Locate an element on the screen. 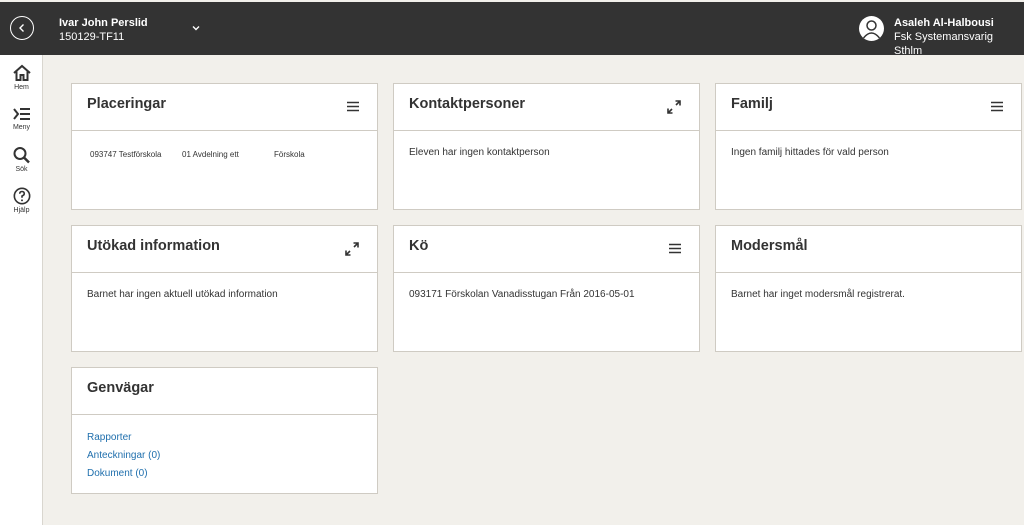 The width and height of the screenshot is (1024, 525). card-title: Genvägar is located at coordinates (120, 388).